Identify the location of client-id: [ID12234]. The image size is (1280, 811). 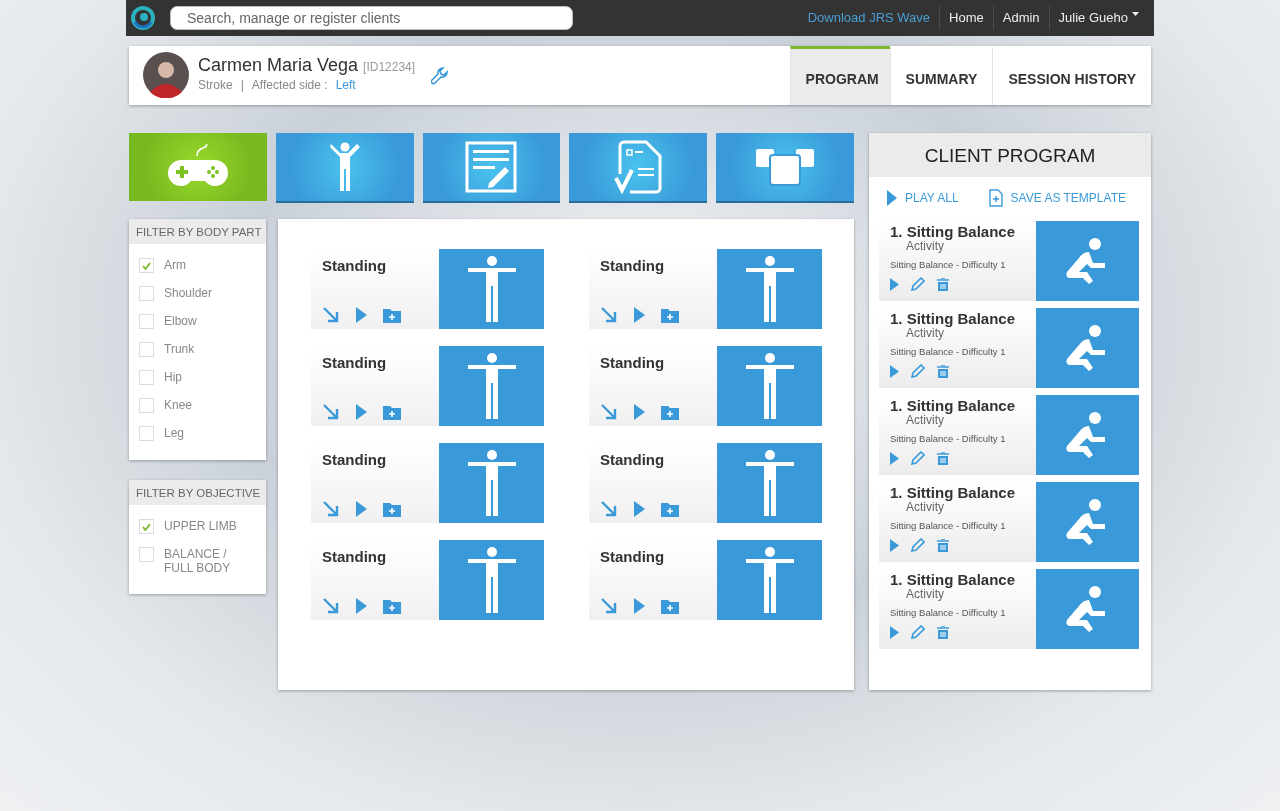
(389, 67).